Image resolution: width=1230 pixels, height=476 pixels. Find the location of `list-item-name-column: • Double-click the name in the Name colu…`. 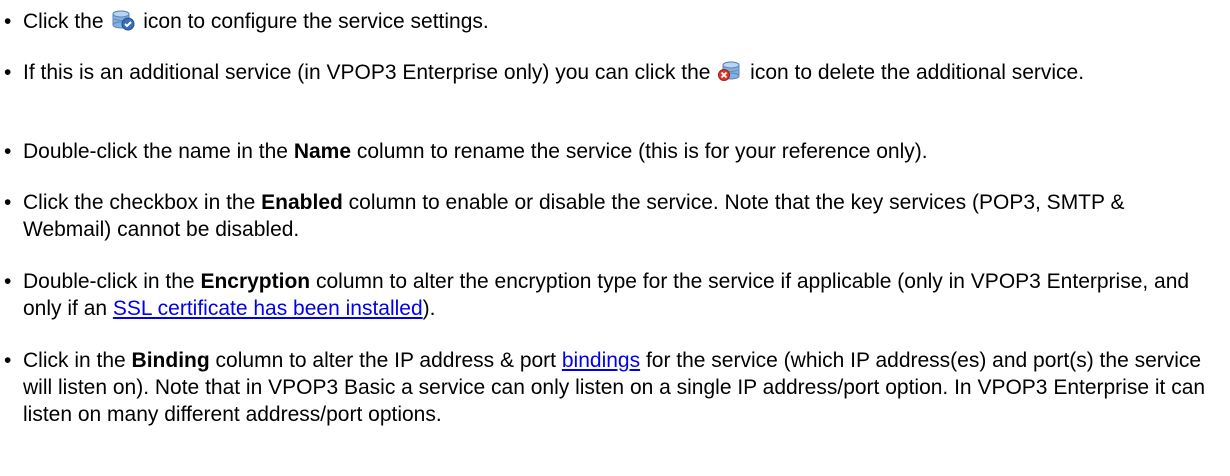

list-item-name-column: • Double-click the name in the Name colu… is located at coordinates (607, 151).